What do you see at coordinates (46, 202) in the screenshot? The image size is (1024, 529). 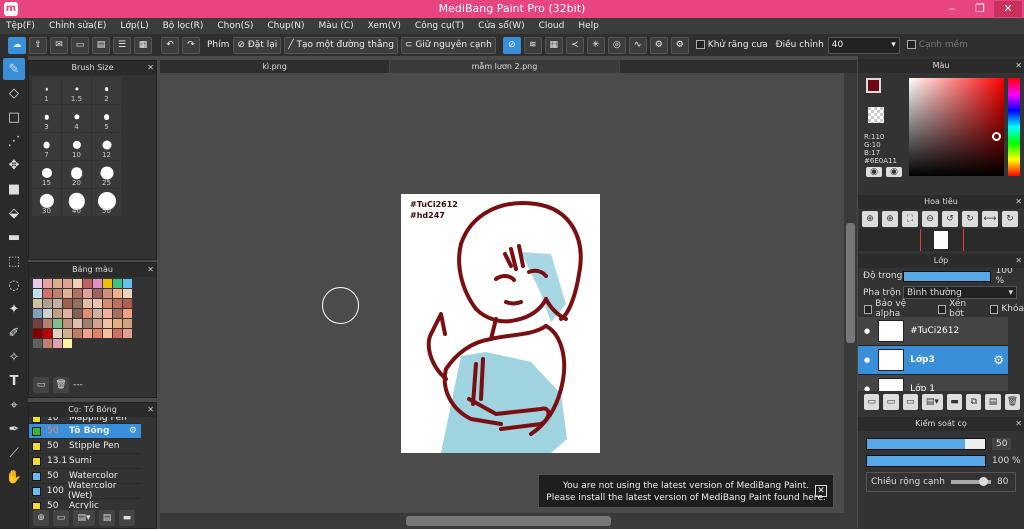 I see `brush-size-cell: 30` at bounding box center [46, 202].